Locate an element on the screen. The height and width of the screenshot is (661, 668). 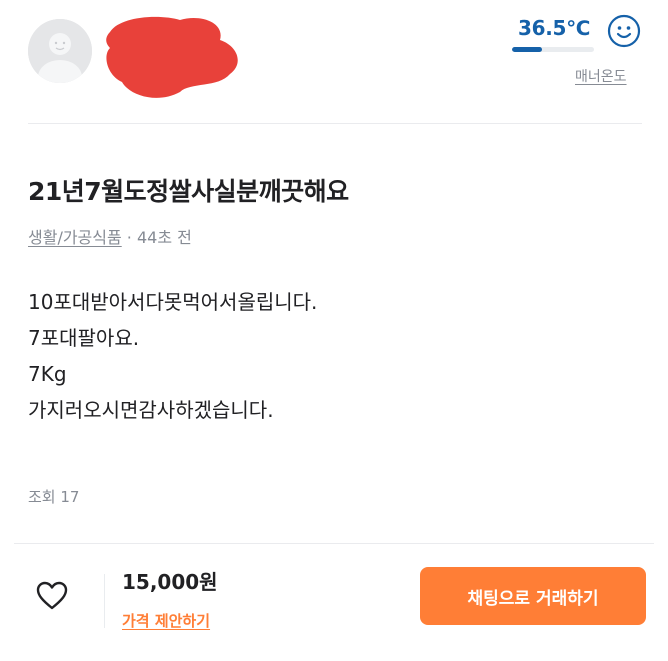
price-offer-link: 가격 제안하기 is located at coordinates (166, 620).